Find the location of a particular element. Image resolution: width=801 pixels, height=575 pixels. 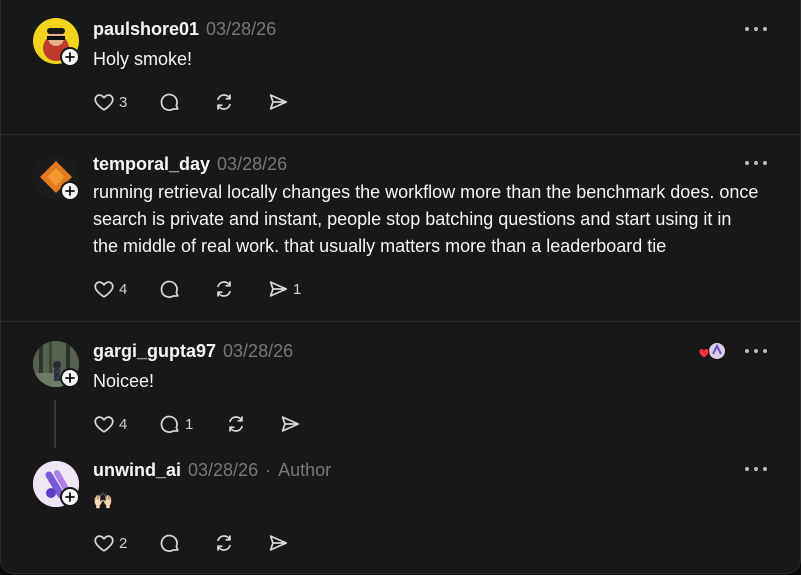

username: unwind_ai is located at coordinates (137, 470).